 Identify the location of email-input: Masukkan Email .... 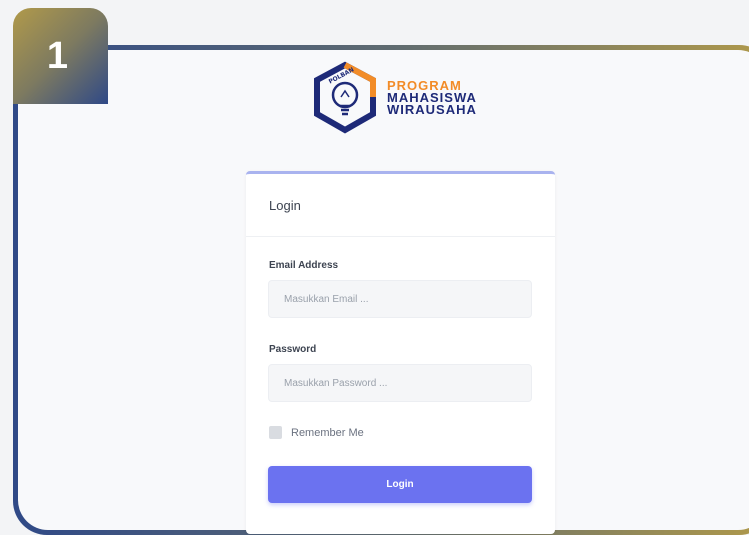
(400, 299).